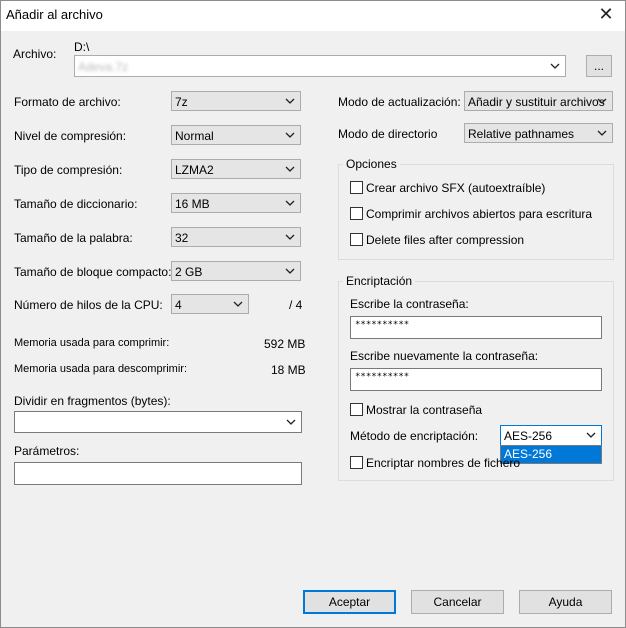 This screenshot has height=628, width=626. I want to click on options-title: Opciones, so click(371, 164).